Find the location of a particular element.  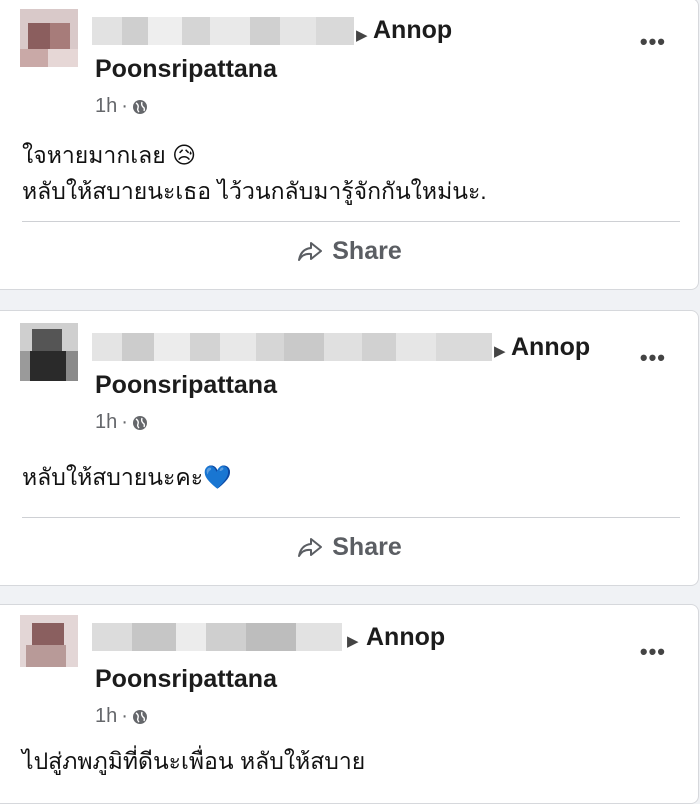

post-text: ไปสู่ภพภูมิที่ดีนะเพื่อน หลับให้สบาย is located at coordinates (193, 761).